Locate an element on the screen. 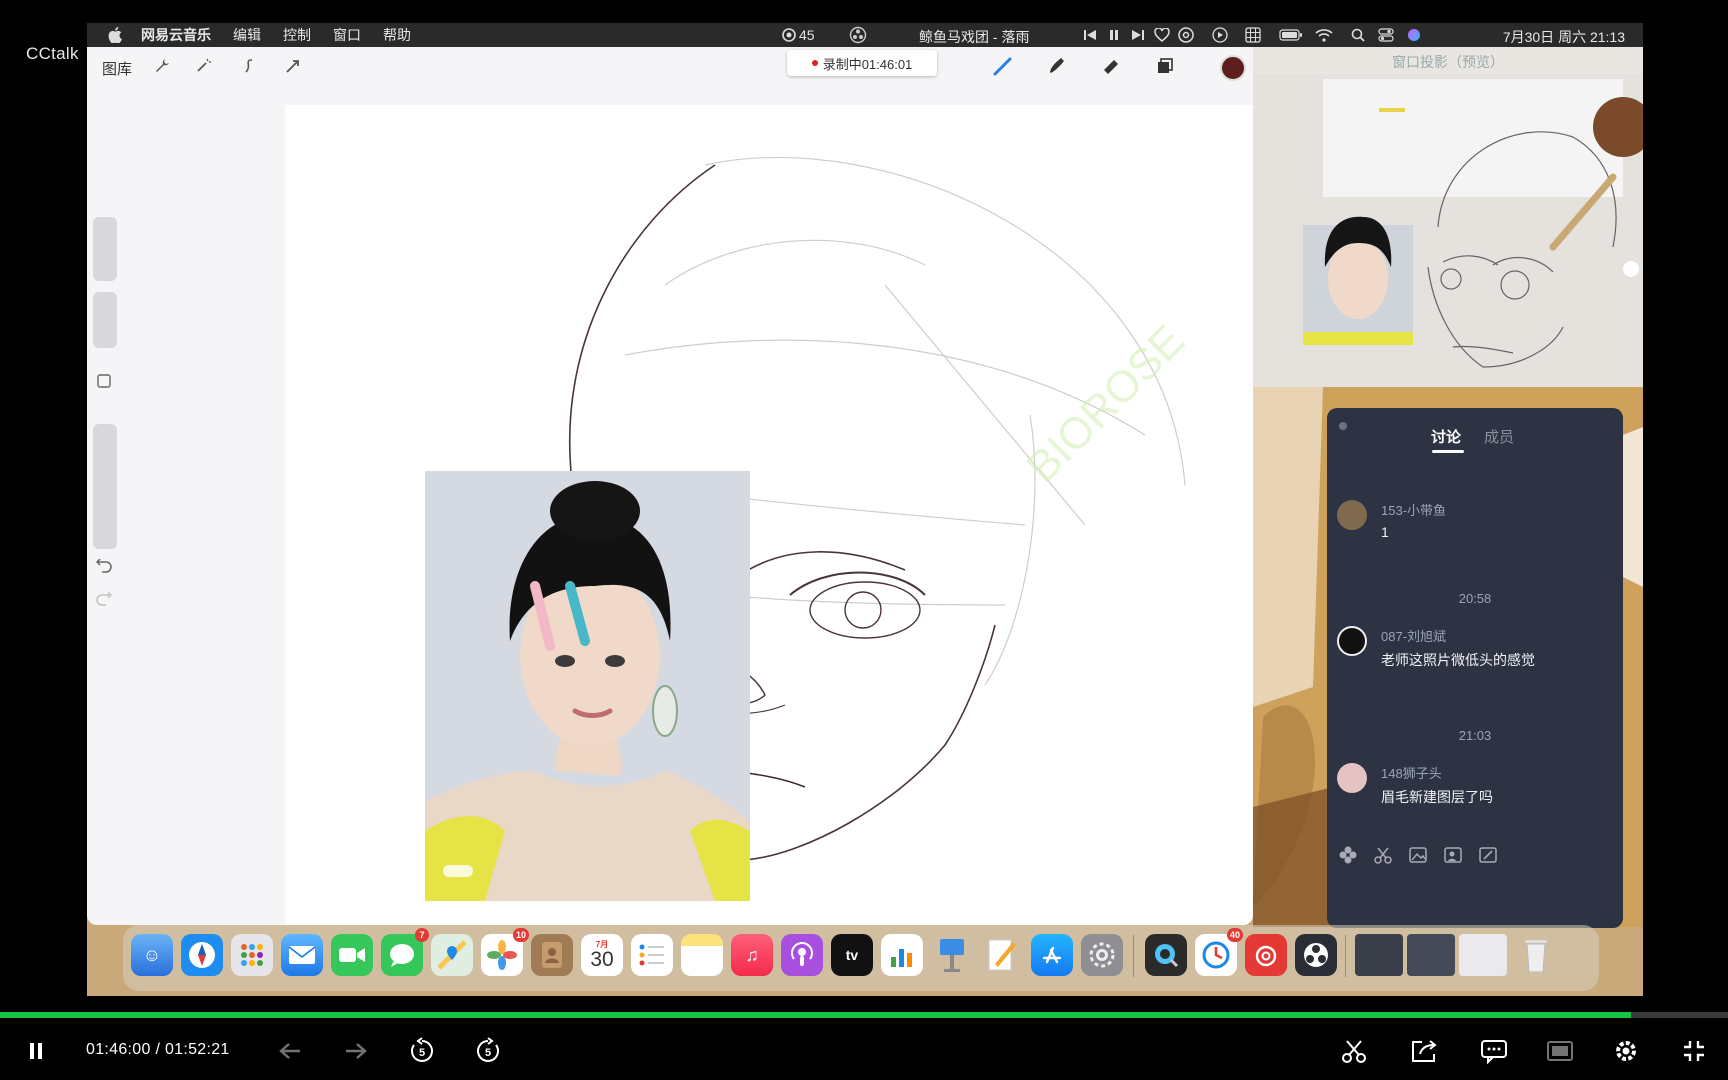 This screenshot has height=1080, width=1728. wrench-icon is located at coordinates (162, 66).